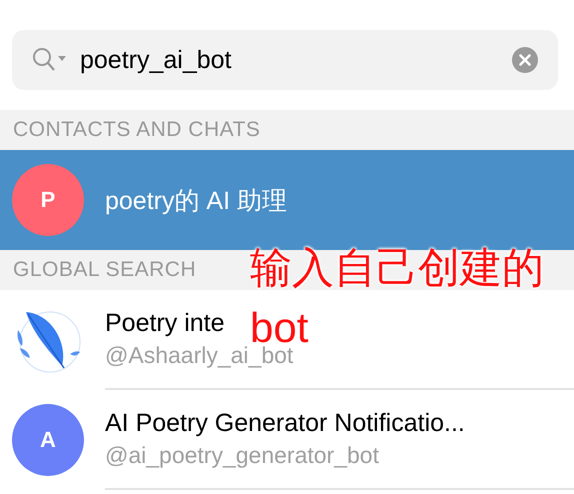  Describe the element at coordinates (136, 130) in the screenshot. I see `section-title: CONTACTS AND CHATS` at that location.